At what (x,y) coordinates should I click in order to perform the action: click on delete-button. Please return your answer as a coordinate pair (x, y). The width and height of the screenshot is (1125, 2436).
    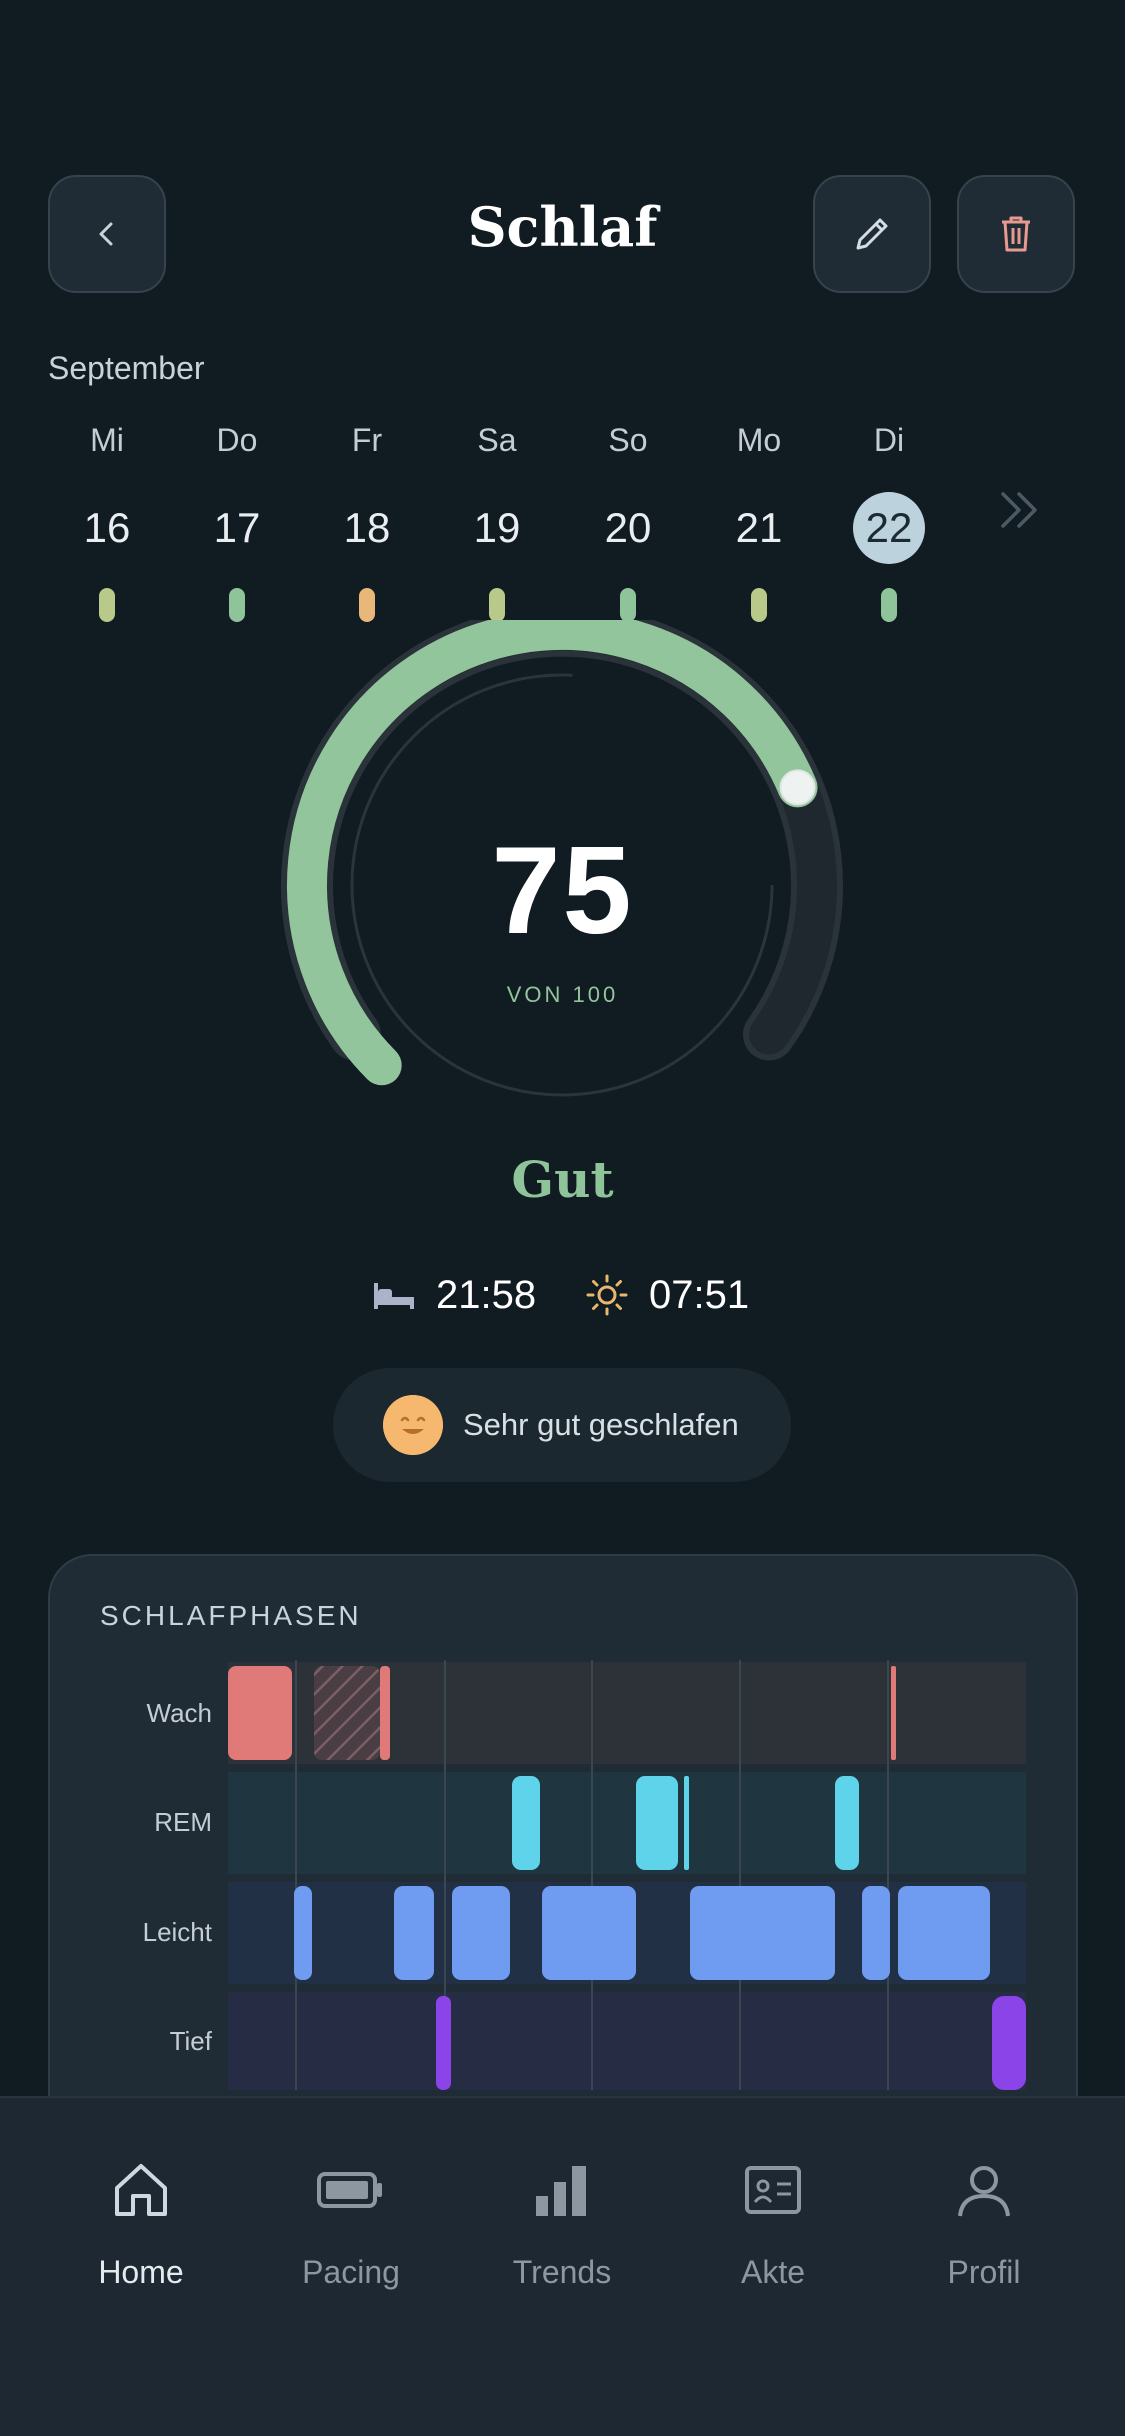
    Looking at the image, I should click on (1016, 234).